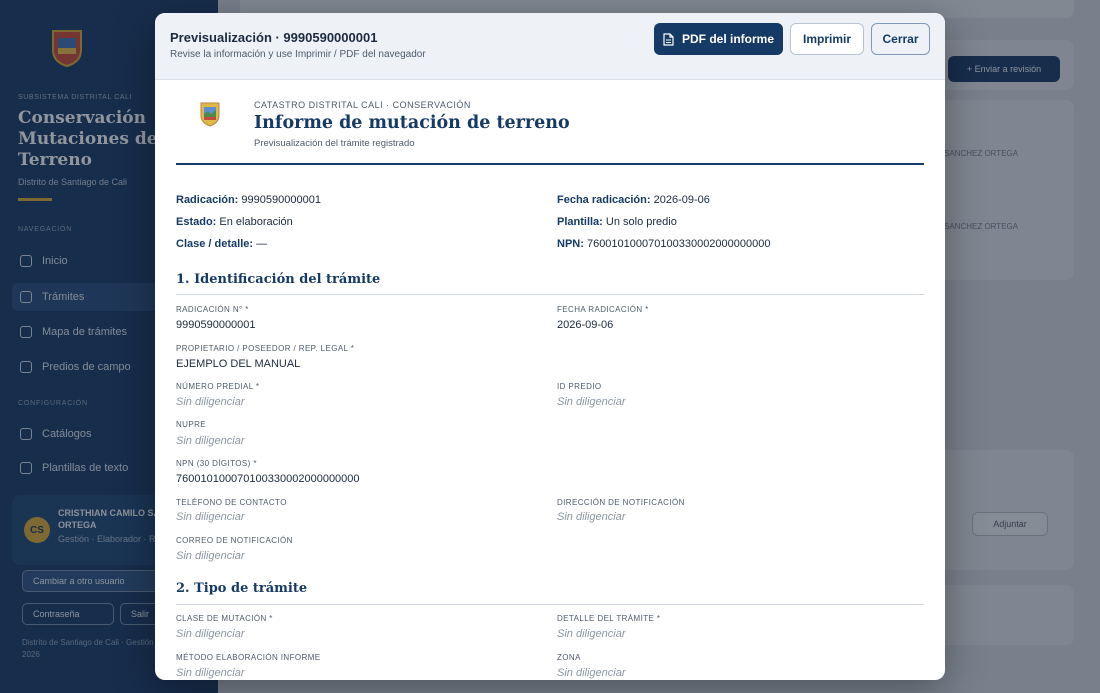 This screenshot has width=1100, height=693. What do you see at coordinates (234, 540) in the screenshot?
I see `field-label: CORREO DE NOTIFICACIÓN` at bounding box center [234, 540].